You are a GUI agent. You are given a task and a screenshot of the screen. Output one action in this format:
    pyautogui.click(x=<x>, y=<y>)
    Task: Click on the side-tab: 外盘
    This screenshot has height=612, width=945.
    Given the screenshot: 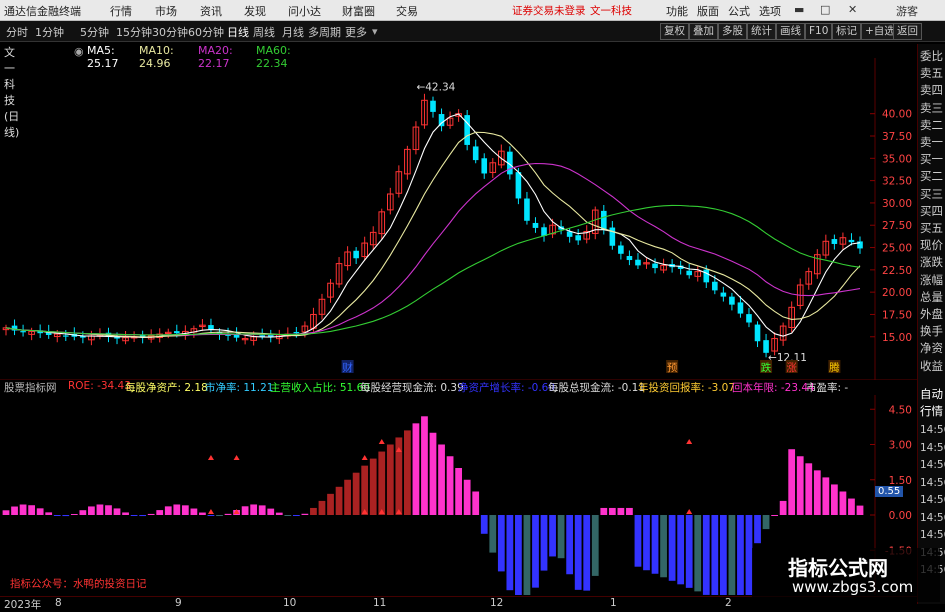 What is the action you would take?
    pyautogui.click(x=931, y=314)
    